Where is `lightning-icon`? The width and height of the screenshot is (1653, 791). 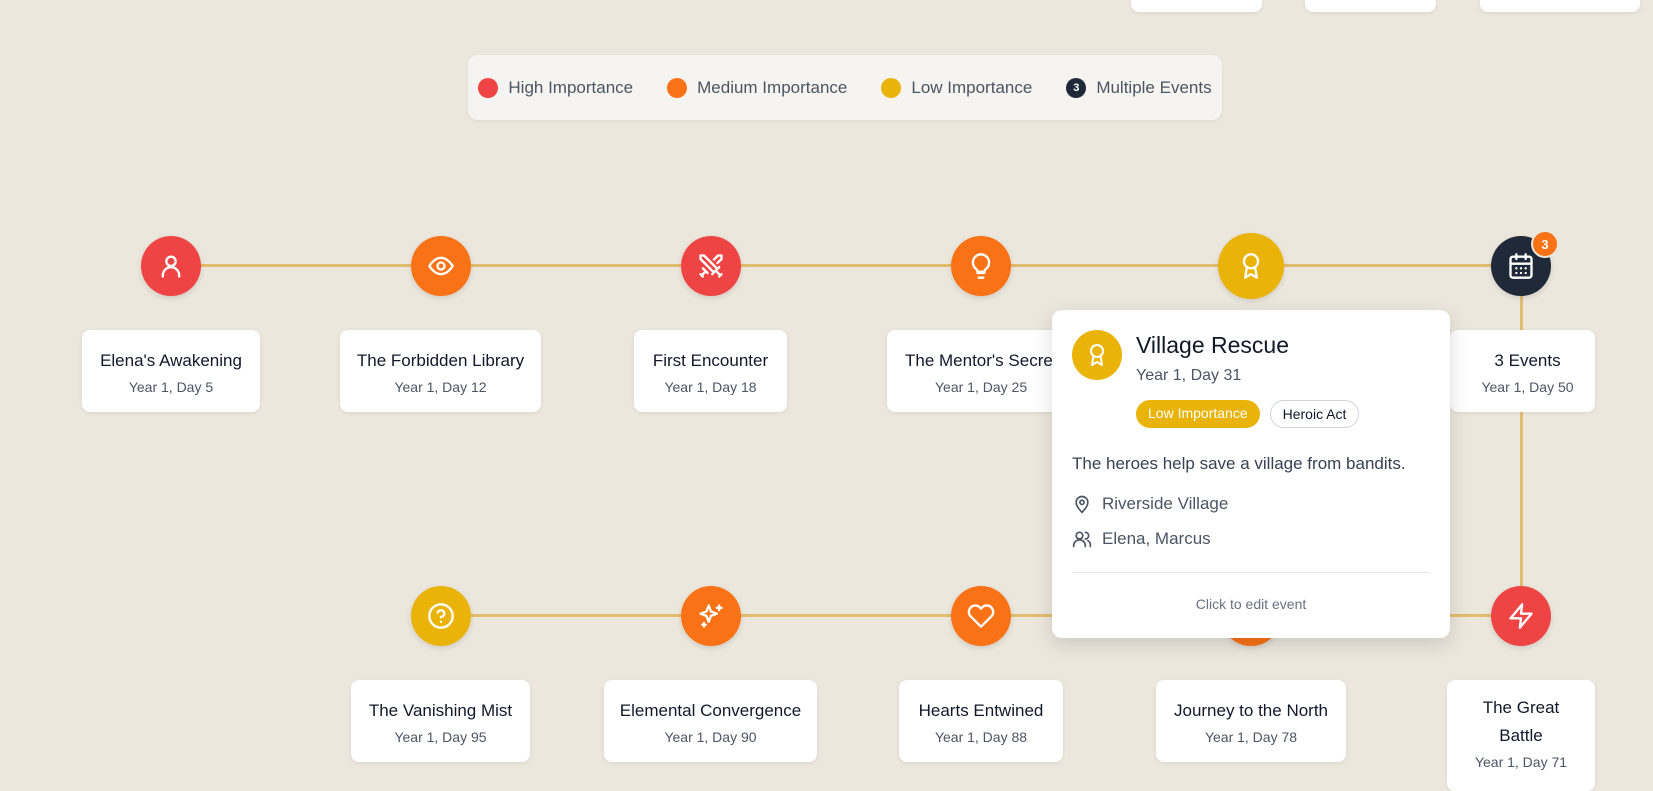
lightning-icon is located at coordinates (1521, 616).